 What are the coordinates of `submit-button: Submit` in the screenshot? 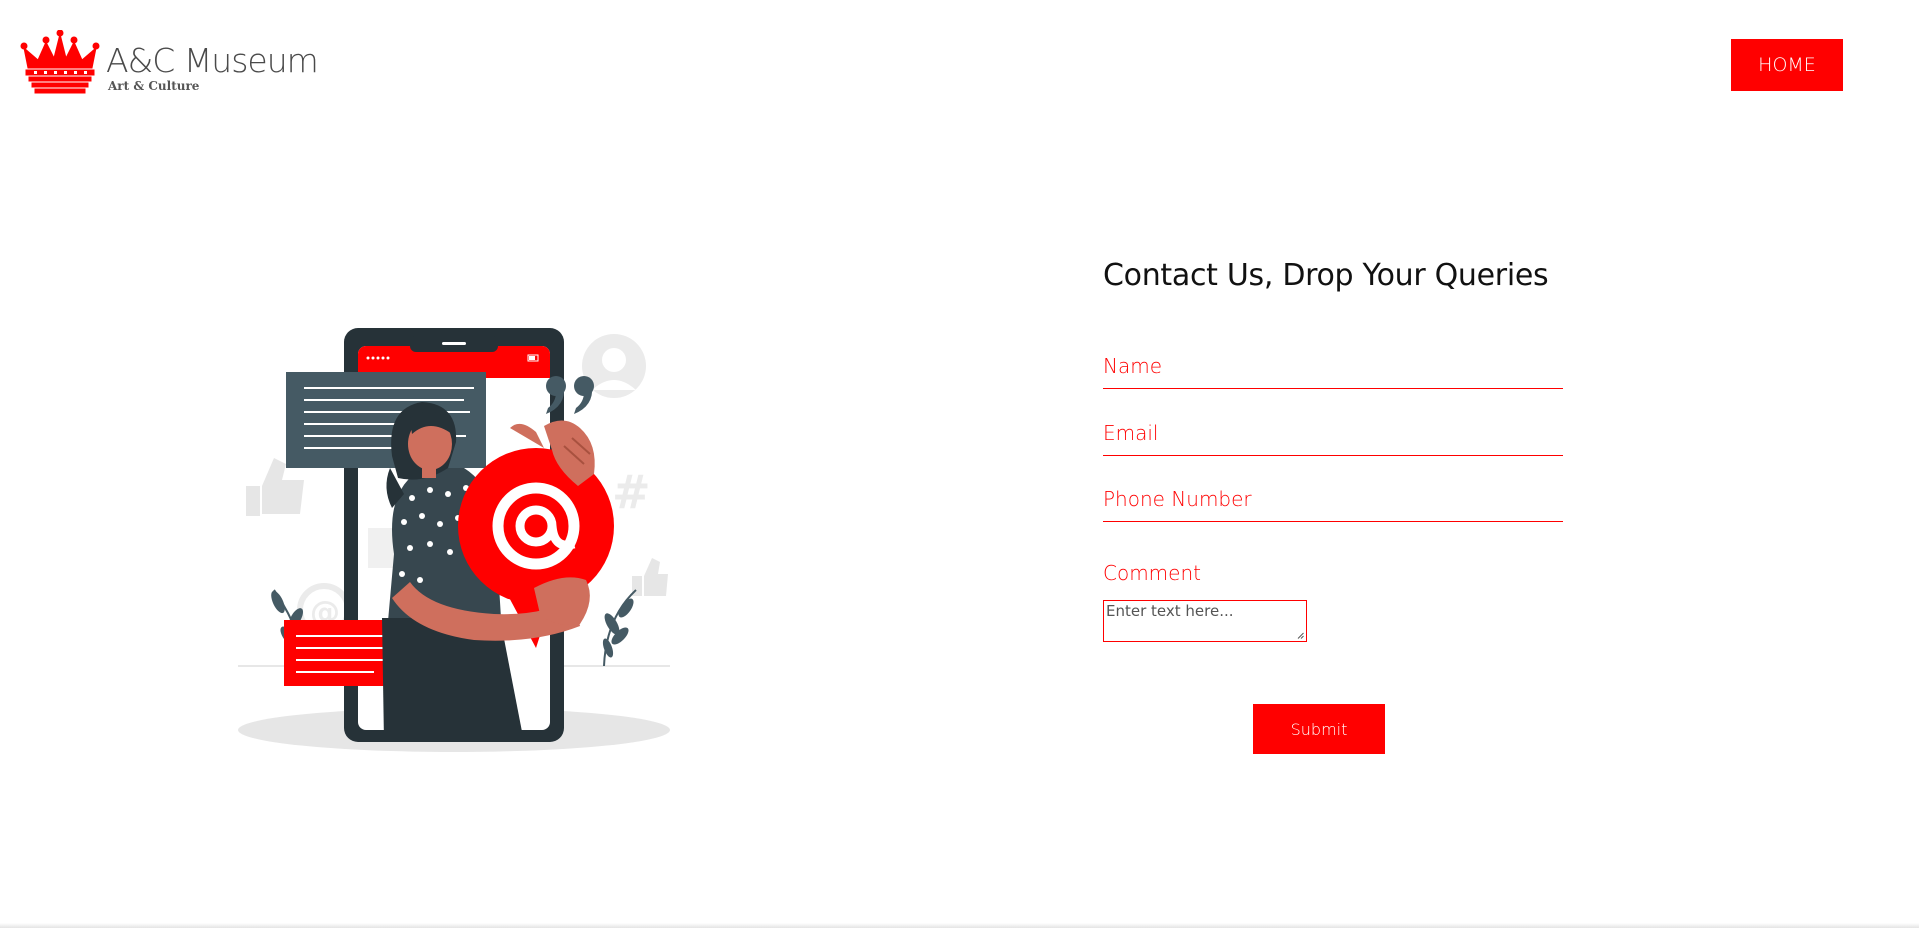 It's located at (1319, 729).